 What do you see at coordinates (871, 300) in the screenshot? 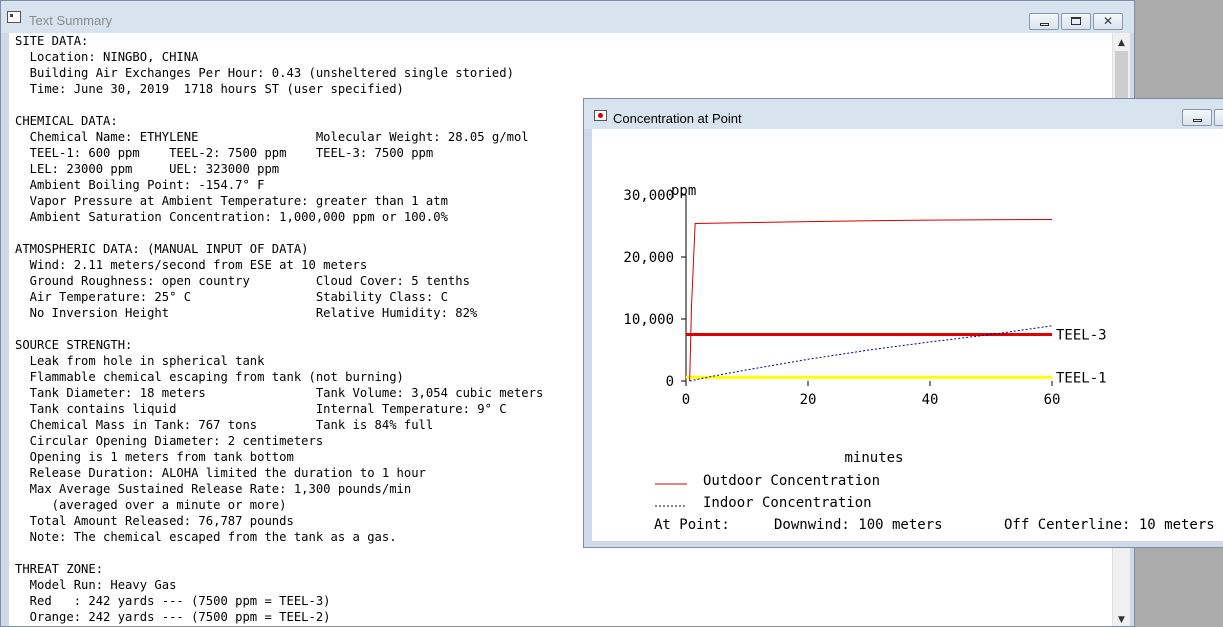
I see `outdoor-concentration-line` at bounding box center [871, 300].